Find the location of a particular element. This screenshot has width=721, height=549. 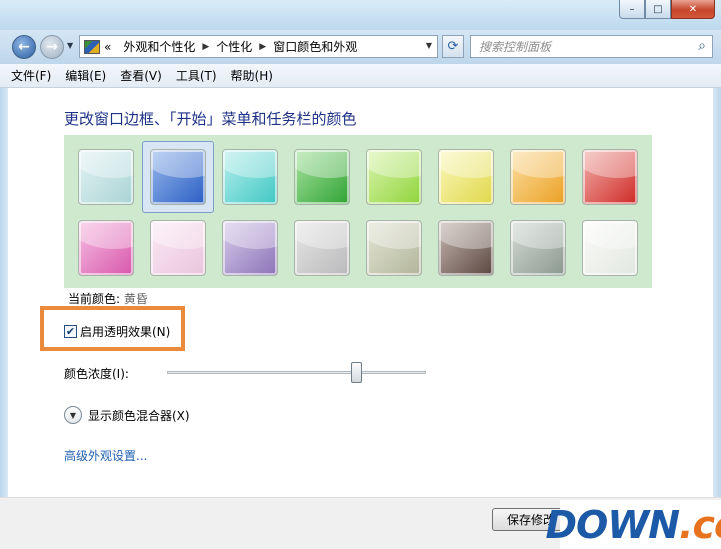

breadcrumb-window-color: 窗口颜色和外观 is located at coordinates (315, 46).